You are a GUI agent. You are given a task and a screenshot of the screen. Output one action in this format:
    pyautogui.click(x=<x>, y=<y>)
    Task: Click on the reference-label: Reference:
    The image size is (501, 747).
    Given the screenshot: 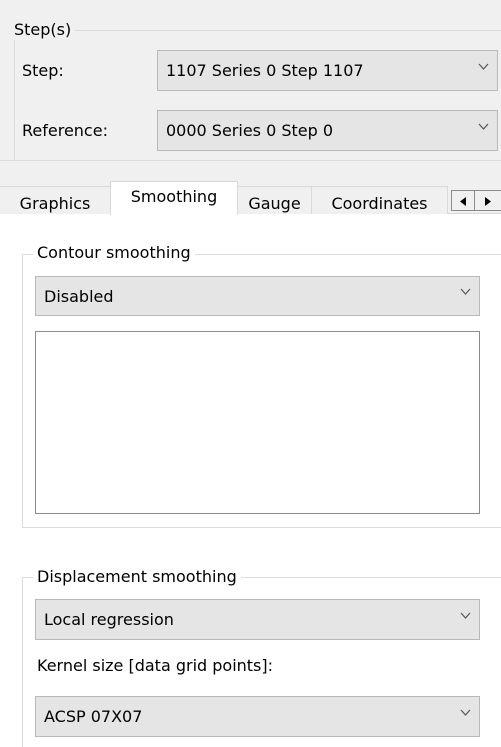 What is the action you would take?
    pyautogui.click(x=65, y=130)
    